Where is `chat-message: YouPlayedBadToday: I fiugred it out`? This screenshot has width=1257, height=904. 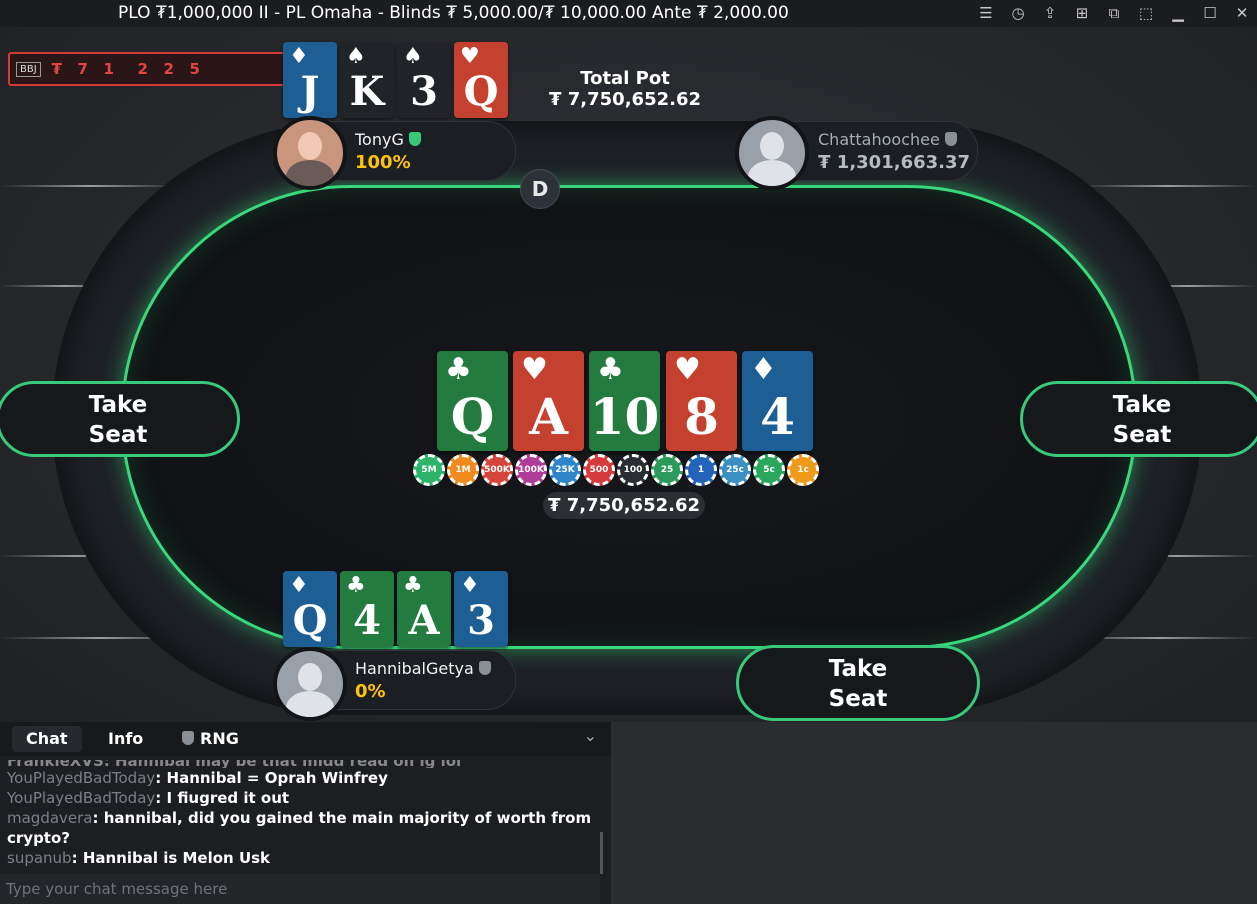 chat-message: YouPlayedBadToday: I fiugred it out is located at coordinates (148, 798).